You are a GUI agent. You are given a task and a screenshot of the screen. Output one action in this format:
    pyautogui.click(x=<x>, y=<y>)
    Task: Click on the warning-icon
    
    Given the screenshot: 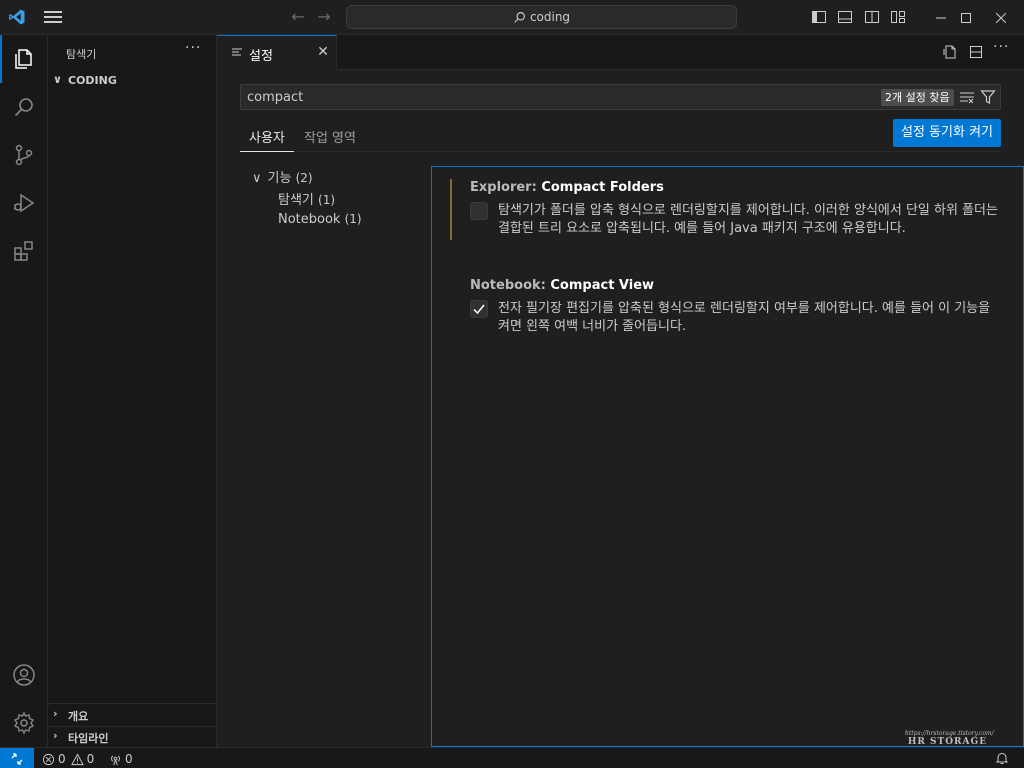 What is the action you would take?
    pyautogui.click(x=77, y=758)
    